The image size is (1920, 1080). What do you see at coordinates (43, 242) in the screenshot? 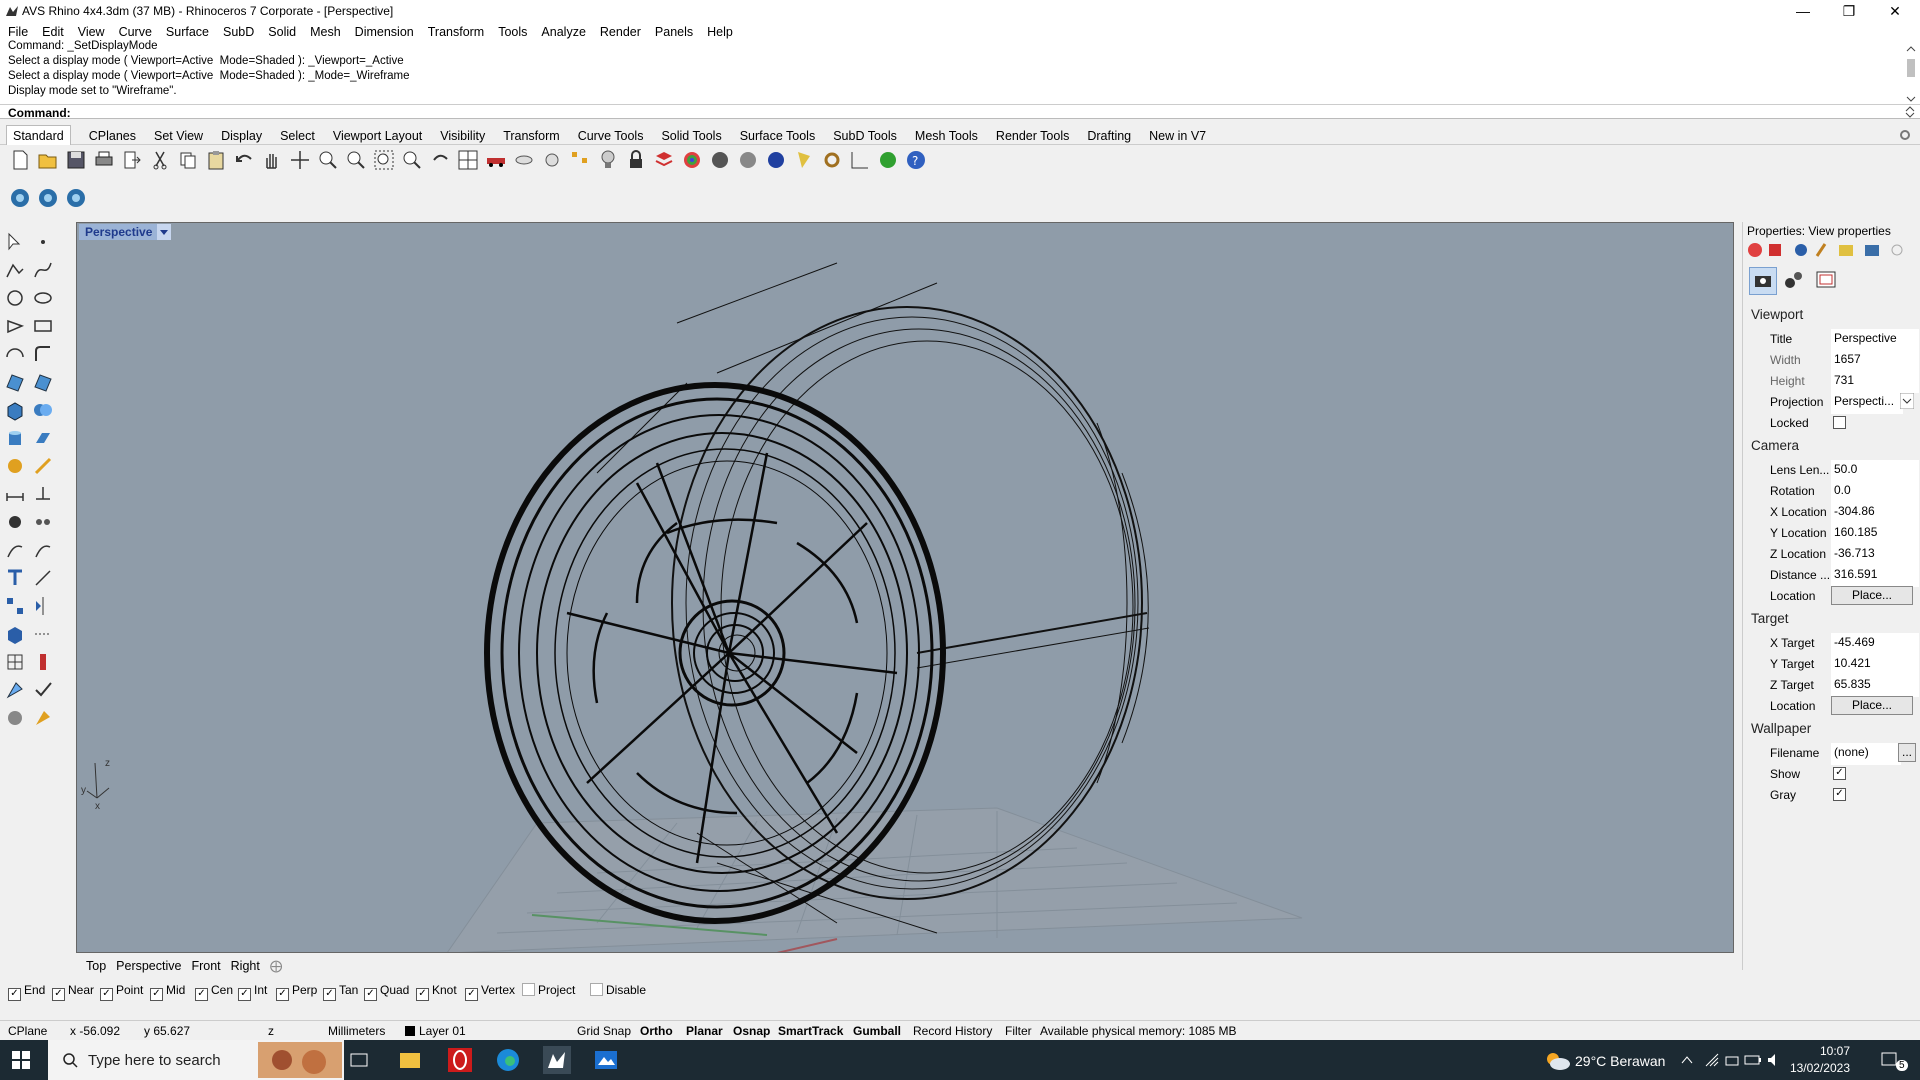
I see `point-icon` at bounding box center [43, 242].